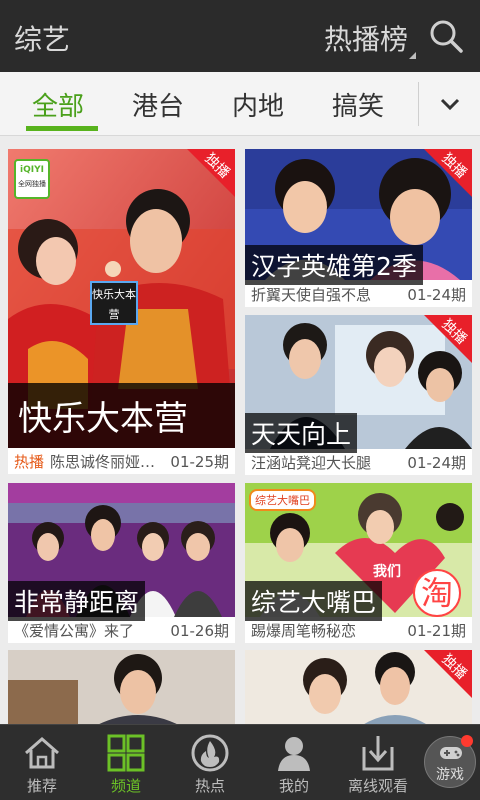 This screenshot has height=800, width=480. I want to click on show-title: 天天向上, so click(301, 433).